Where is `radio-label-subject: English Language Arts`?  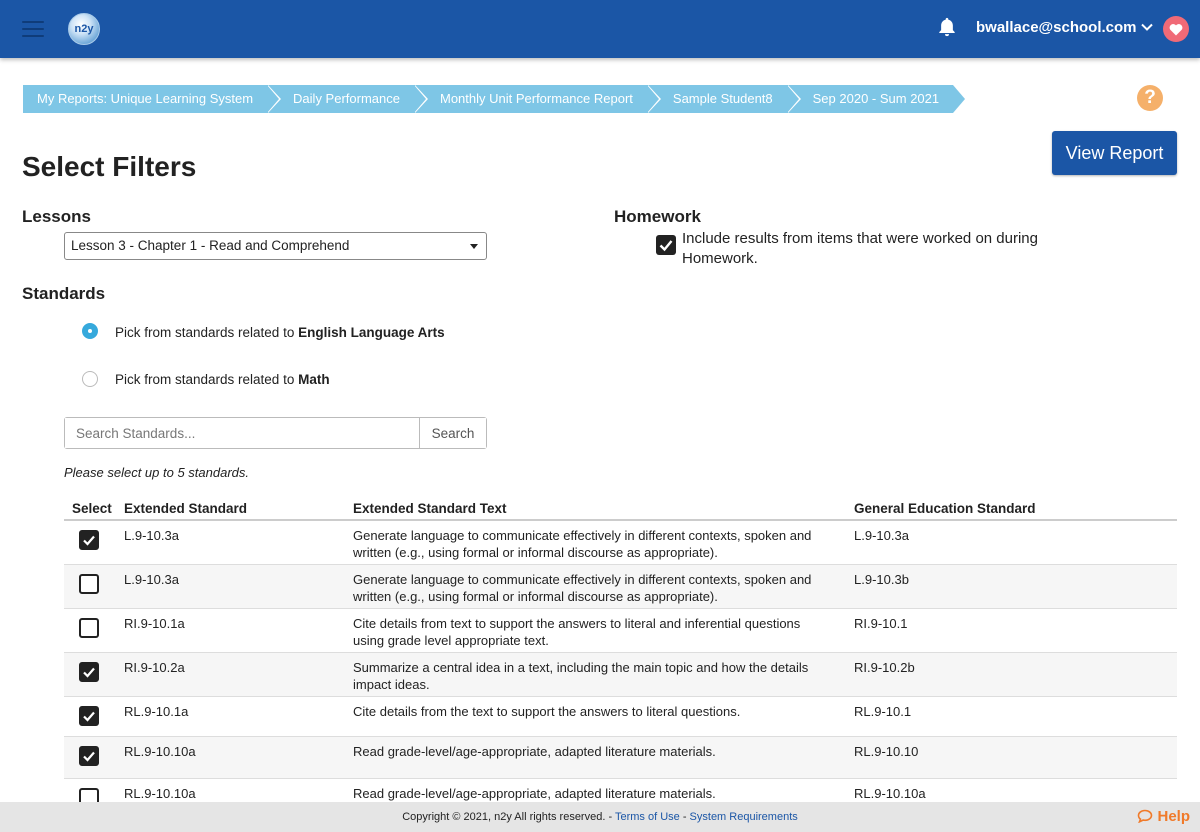 radio-label-subject: English Language Arts is located at coordinates (371, 332).